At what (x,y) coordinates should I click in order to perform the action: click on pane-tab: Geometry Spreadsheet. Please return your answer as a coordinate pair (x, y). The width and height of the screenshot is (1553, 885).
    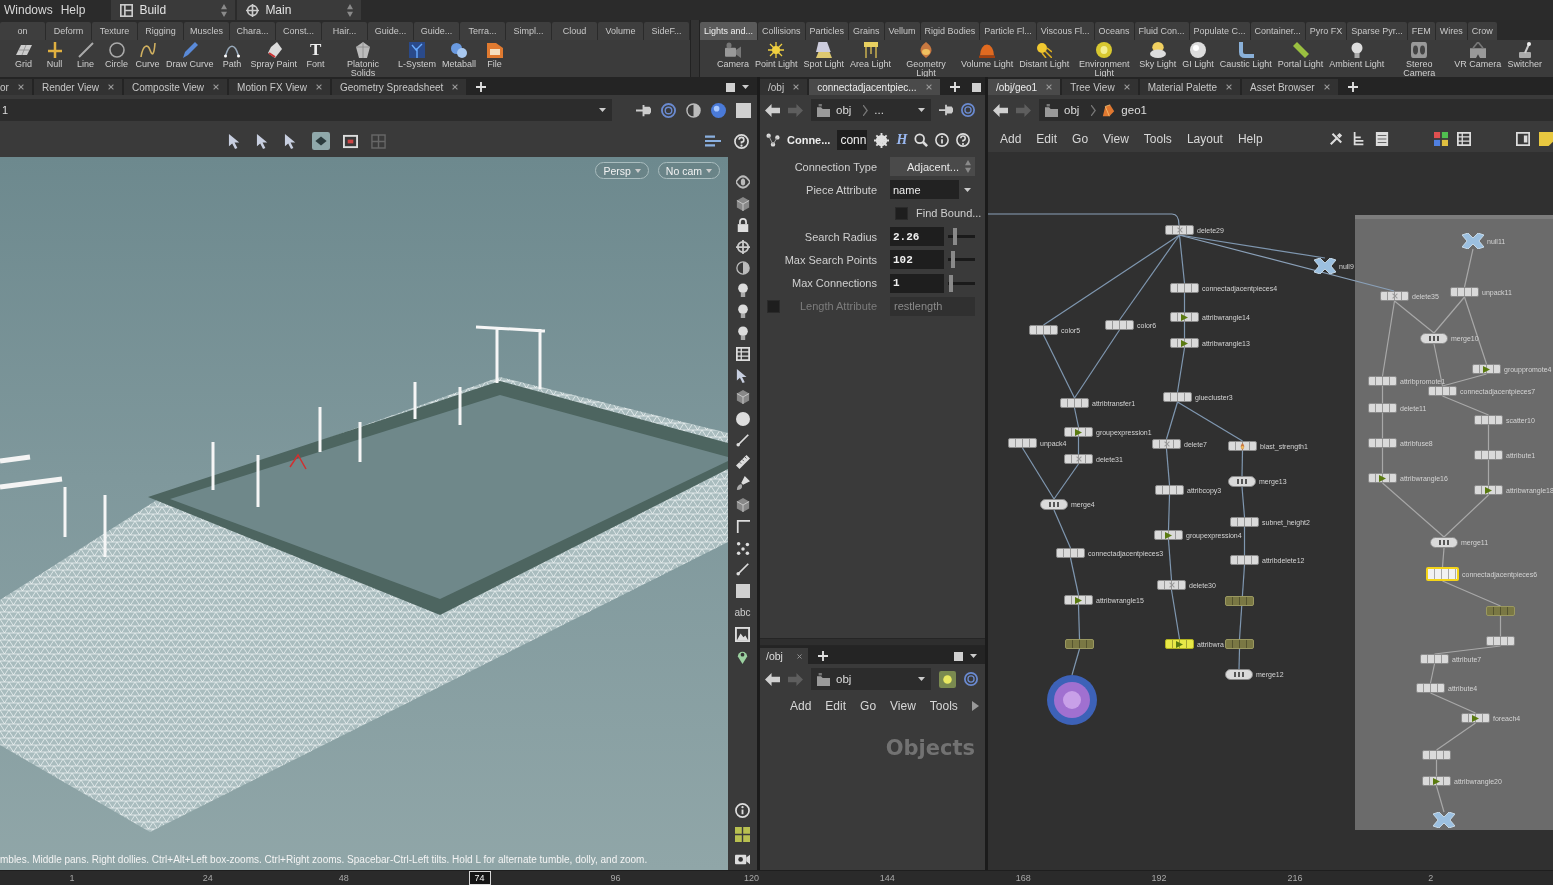
    Looking at the image, I should click on (399, 87).